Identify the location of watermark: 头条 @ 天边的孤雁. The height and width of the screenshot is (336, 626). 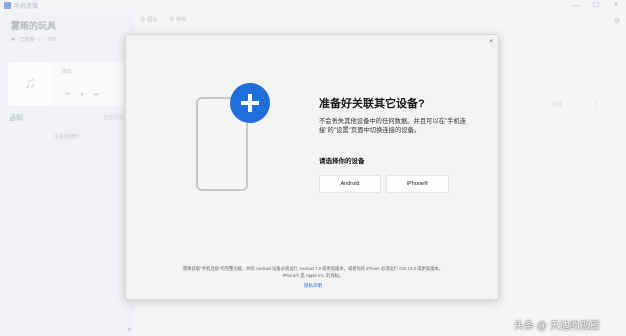
(557, 326).